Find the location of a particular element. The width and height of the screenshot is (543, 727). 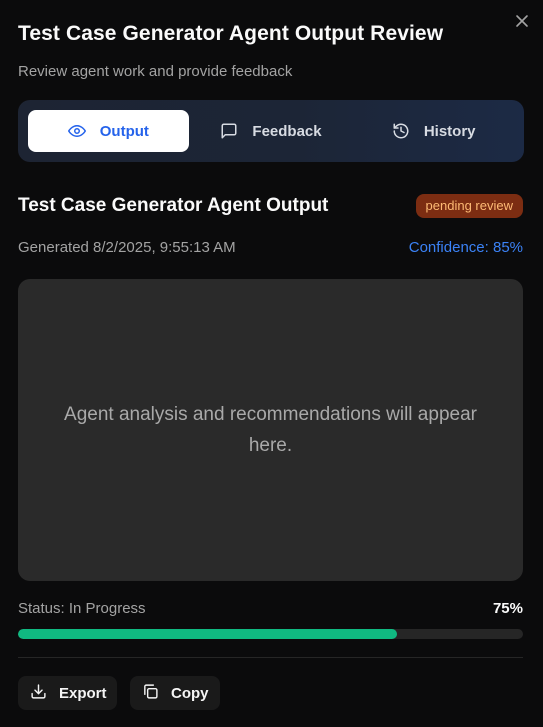

status-label: Status: In Progress is located at coordinates (82, 608).